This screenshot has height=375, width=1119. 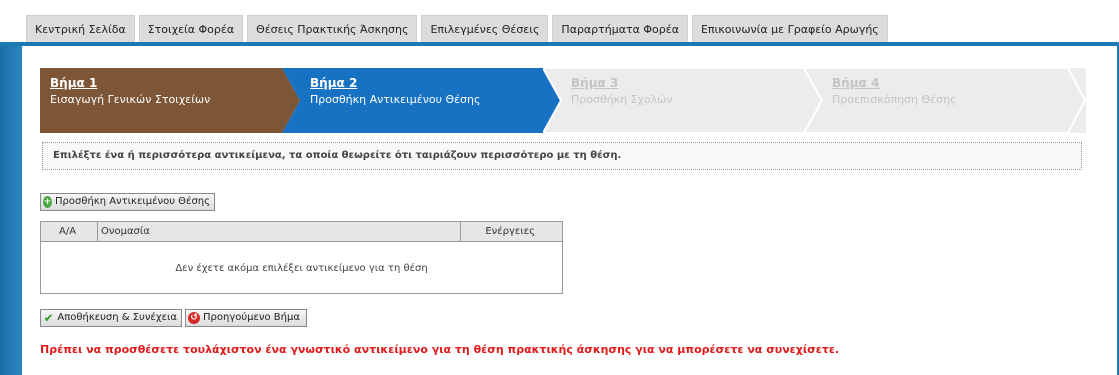 What do you see at coordinates (332, 28) in the screenshot?
I see `tab-internship-positions: Θέσεις Πρακτικής Άσκησης` at bounding box center [332, 28].